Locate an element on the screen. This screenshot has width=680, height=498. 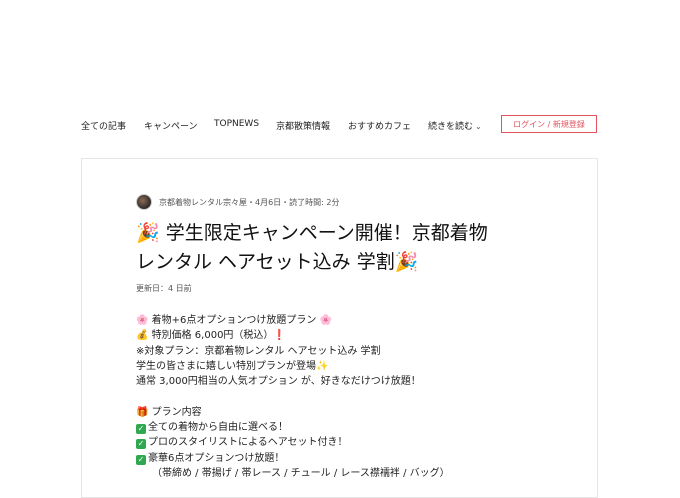
updated-date: 更新日：4 日前 is located at coordinates (164, 288).